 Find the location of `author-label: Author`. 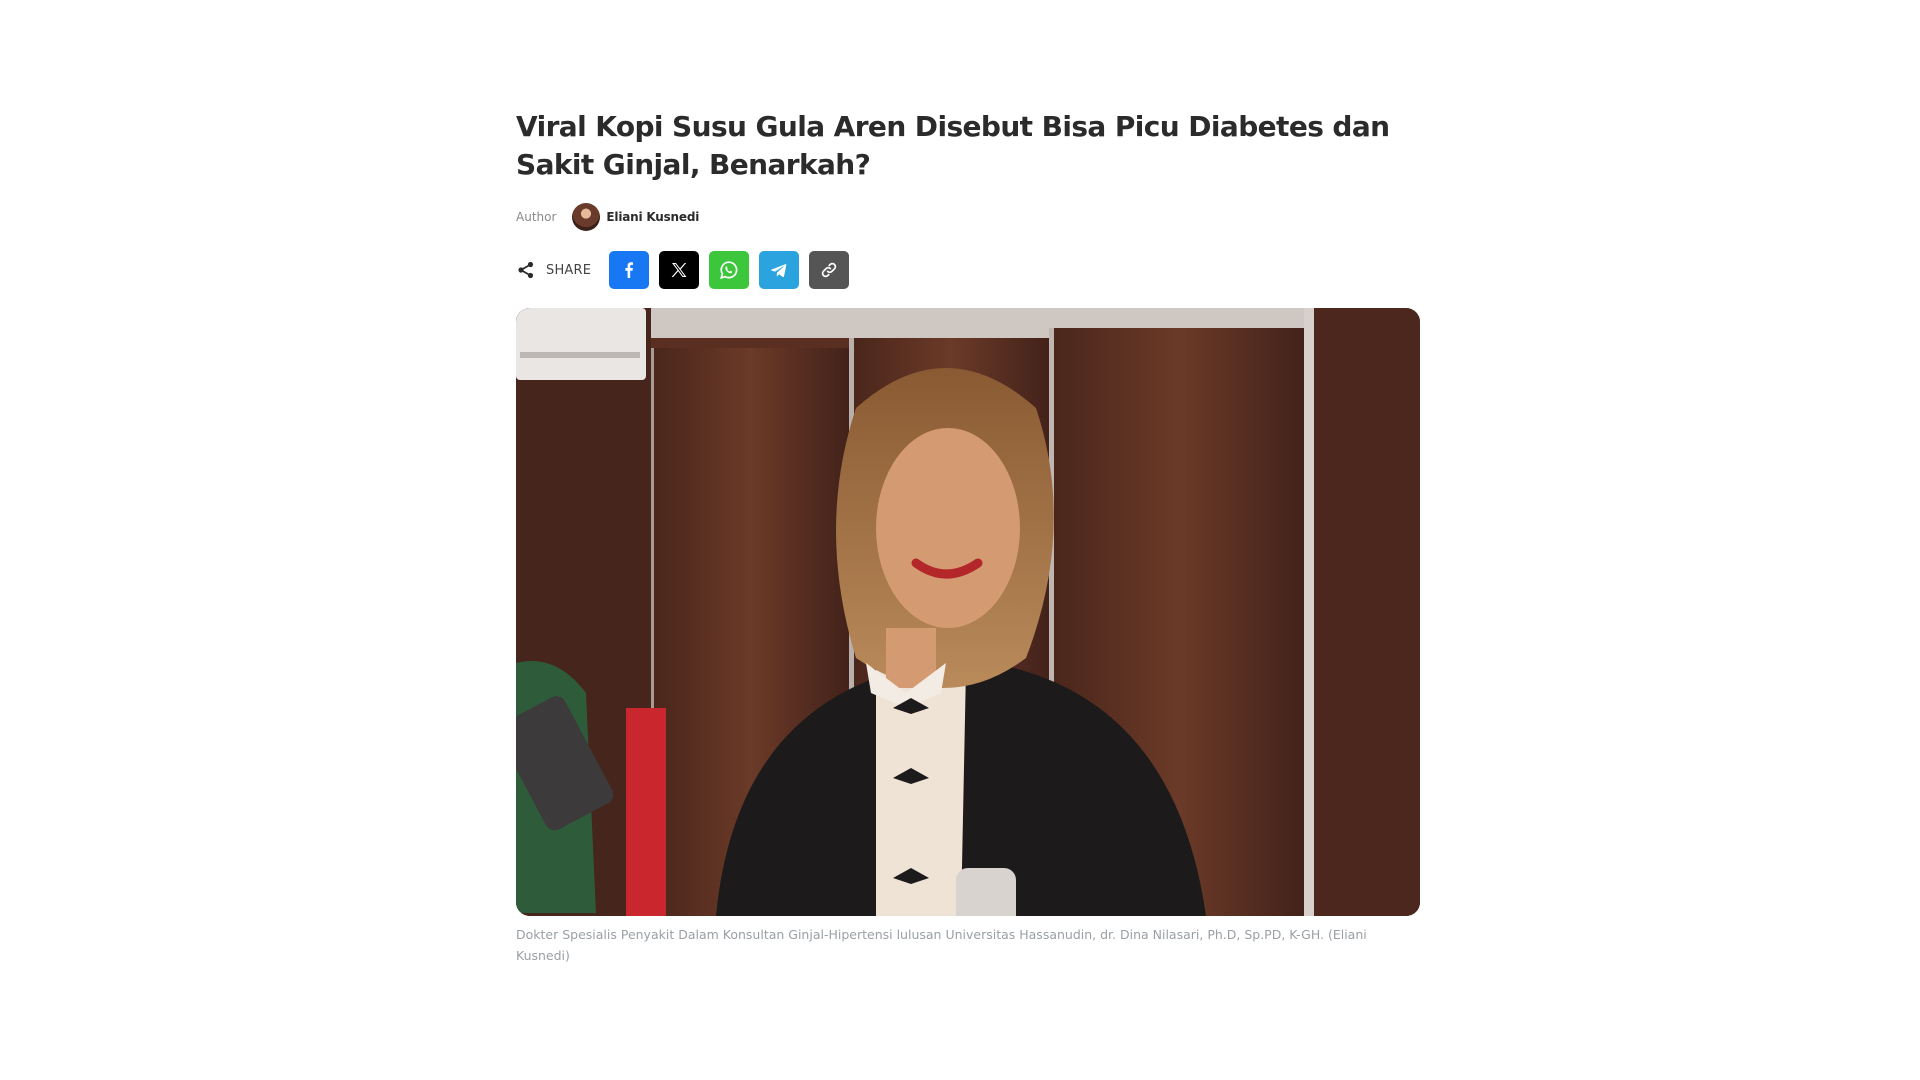

author-label: Author is located at coordinates (536, 217).